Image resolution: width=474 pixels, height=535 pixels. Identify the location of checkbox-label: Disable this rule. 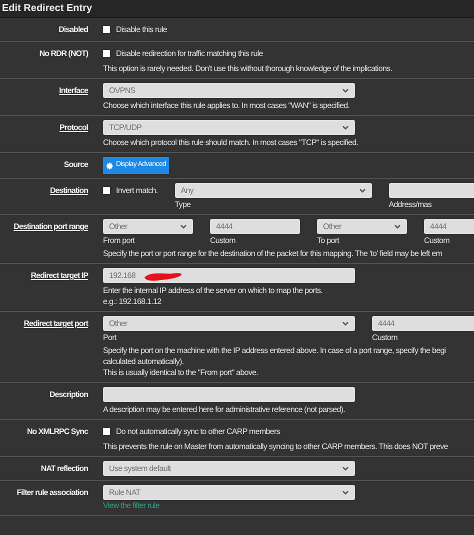
(141, 30).